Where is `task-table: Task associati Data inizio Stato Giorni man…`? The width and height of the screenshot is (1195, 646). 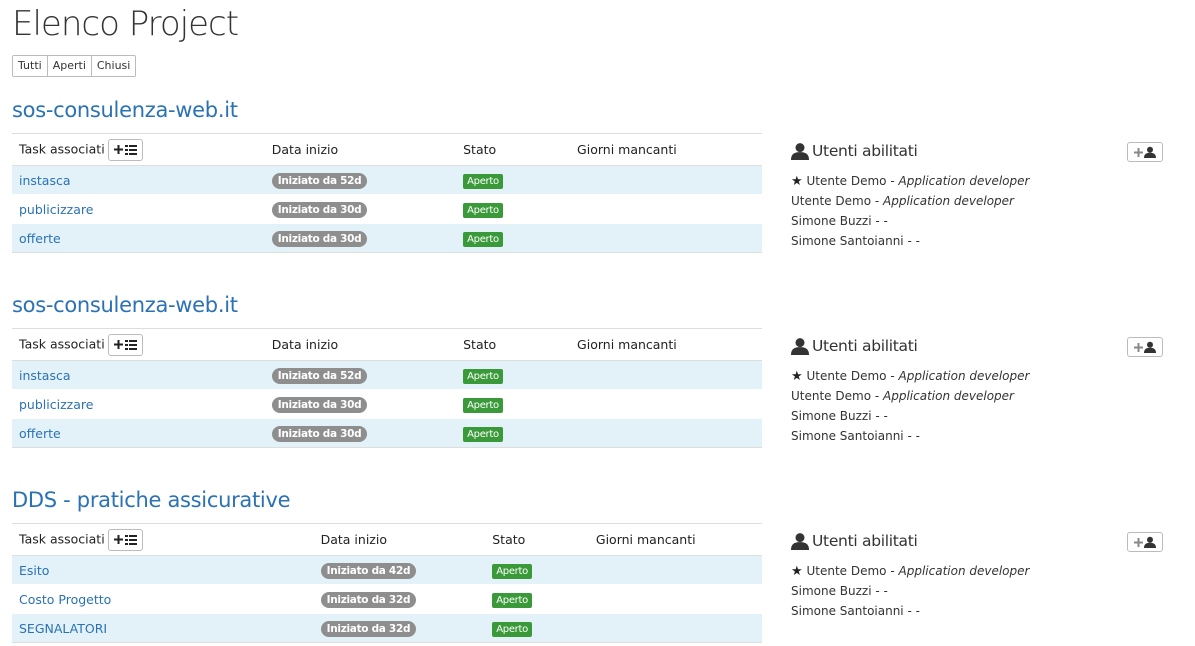
task-table: Task associati Data inizio Stato Giorni man… is located at coordinates (387, 193).